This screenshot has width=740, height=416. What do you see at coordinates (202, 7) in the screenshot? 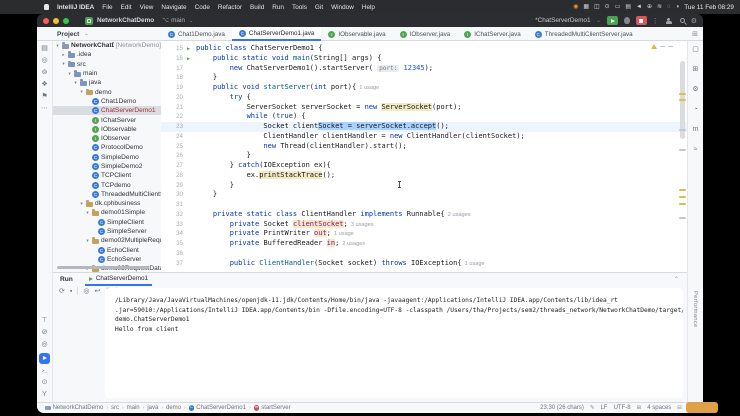
I see `menu-item-code: Code` at bounding box center [202, 7].